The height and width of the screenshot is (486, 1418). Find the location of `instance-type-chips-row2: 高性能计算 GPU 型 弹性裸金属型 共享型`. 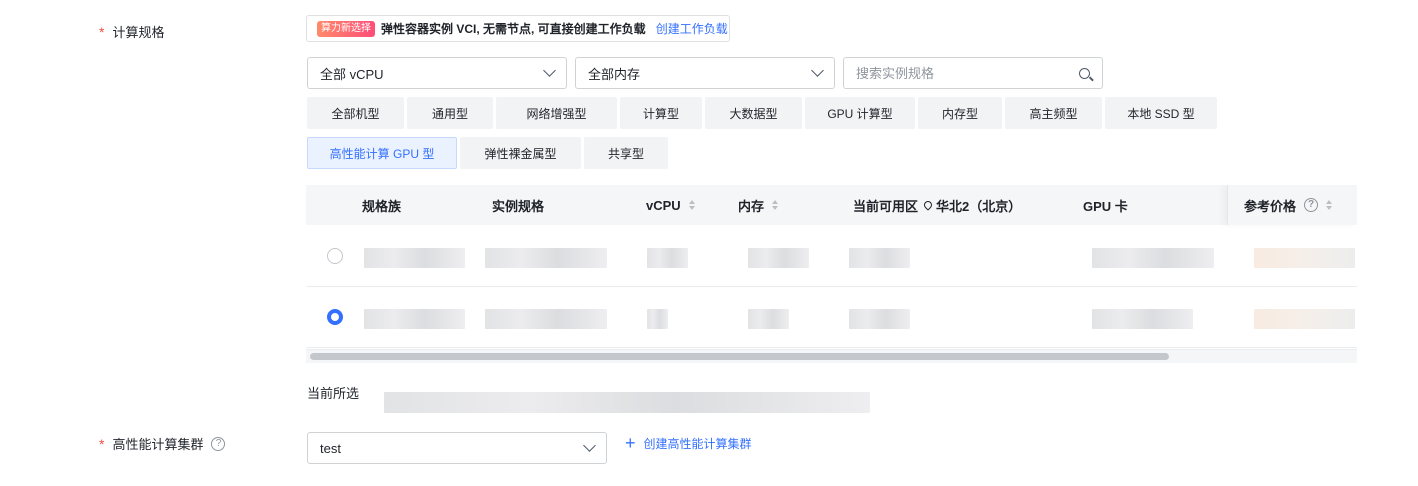

instance-type-chips-row2: 高性能计算 GPU 型 弹性裸金属型 共享型 is located at coordinates (487, 153).